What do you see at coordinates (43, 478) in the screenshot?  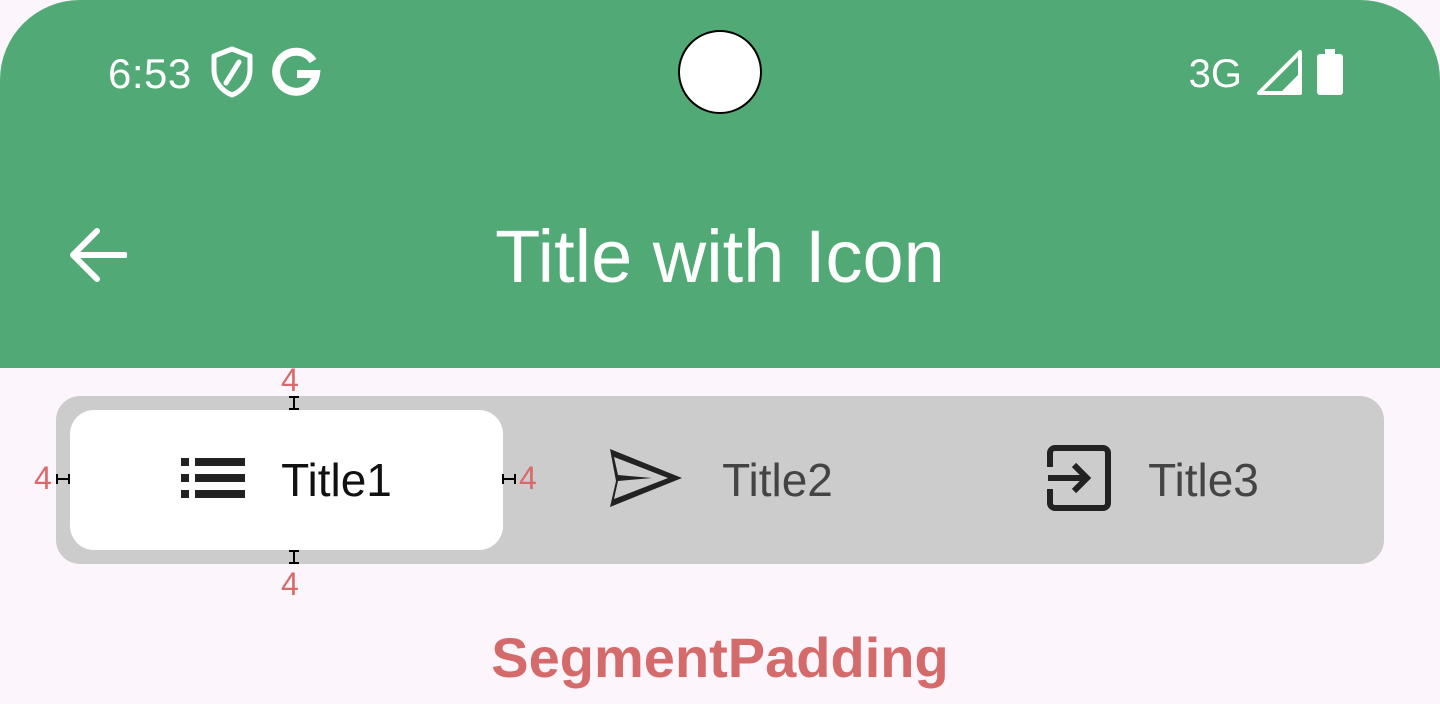 I see `padding-left-label: 4` at bounding box center [43, 478].